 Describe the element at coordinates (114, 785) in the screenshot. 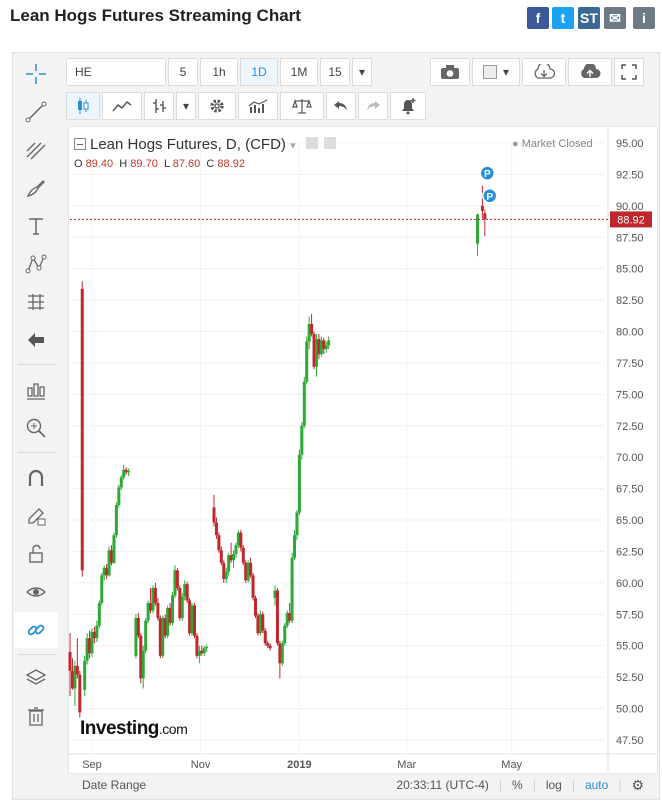

I see `date-range-button: Date Range` at that location.